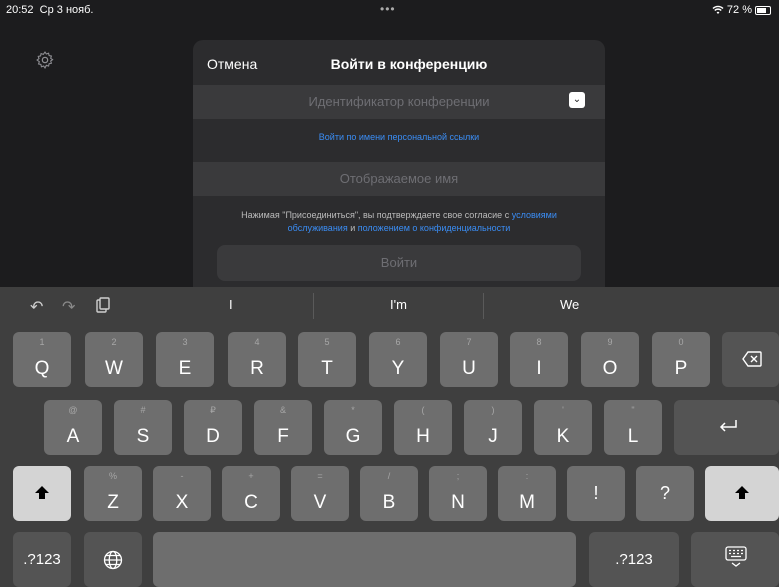 Image resolution: width=779 pixels, height=587 pixels. I want to click on key-r: 4R, so click(257, 359).